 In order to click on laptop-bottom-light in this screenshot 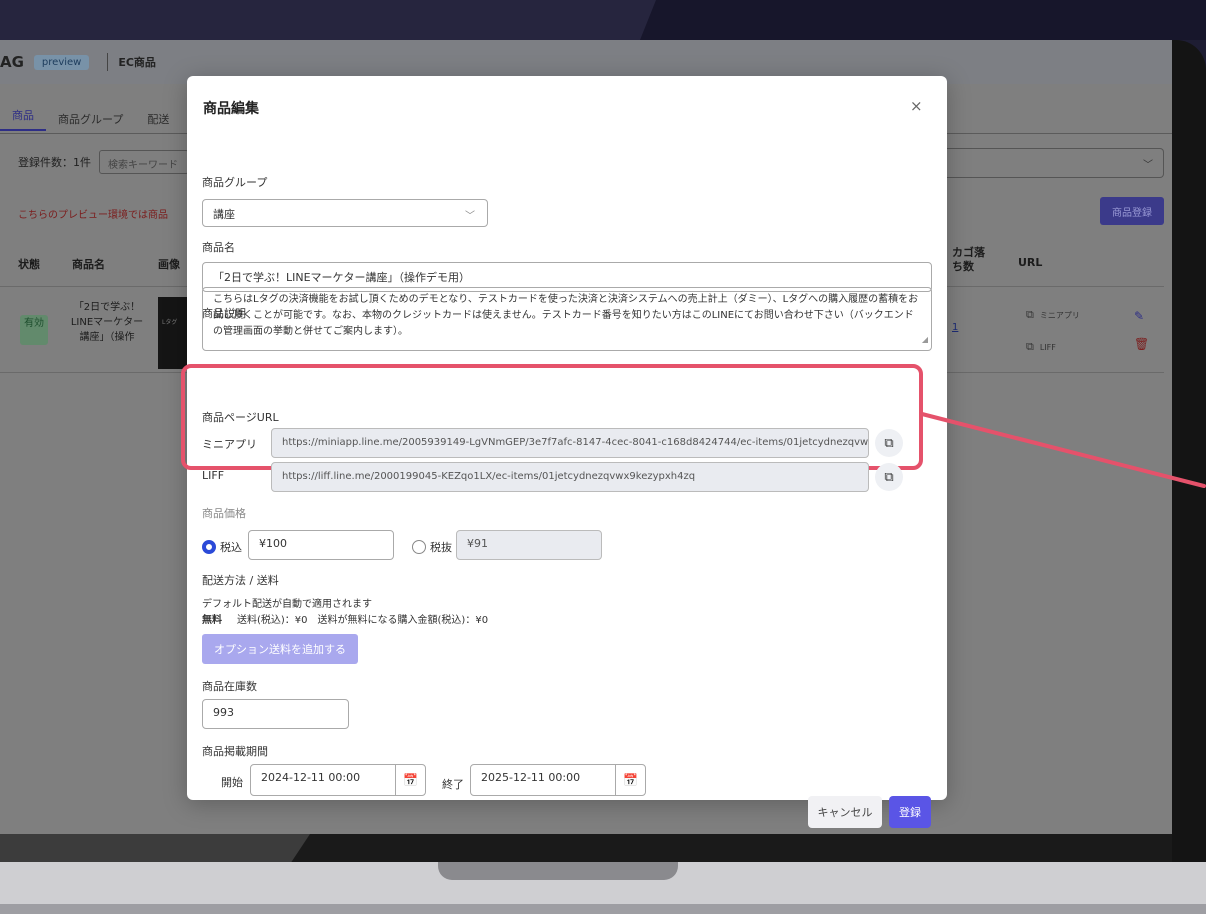, I will do `click(155, 848)`.